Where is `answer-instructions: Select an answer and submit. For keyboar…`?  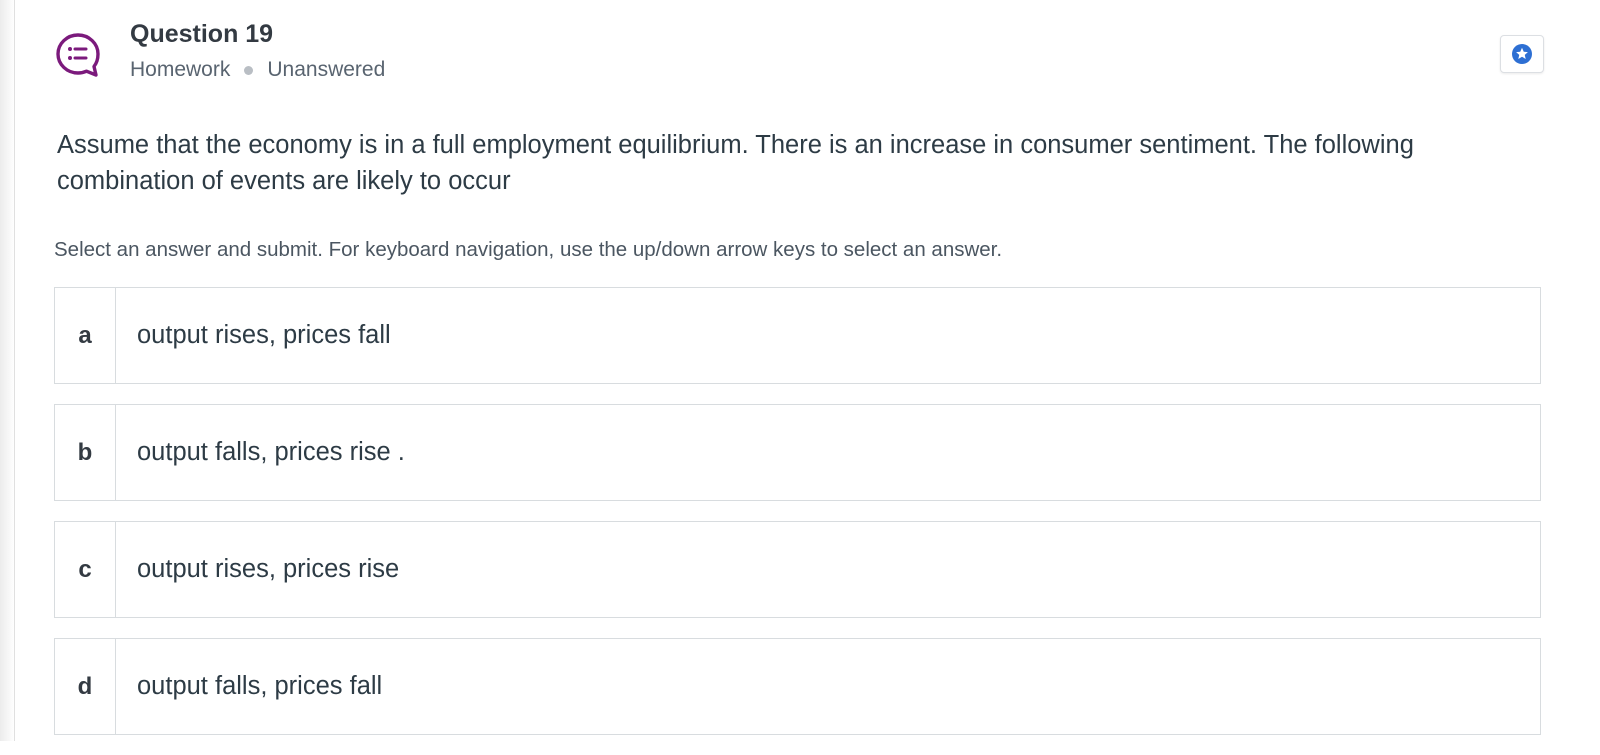 answer-instructions: Select an answer and submit. For keyboar… is located at coordinates (528, 249).